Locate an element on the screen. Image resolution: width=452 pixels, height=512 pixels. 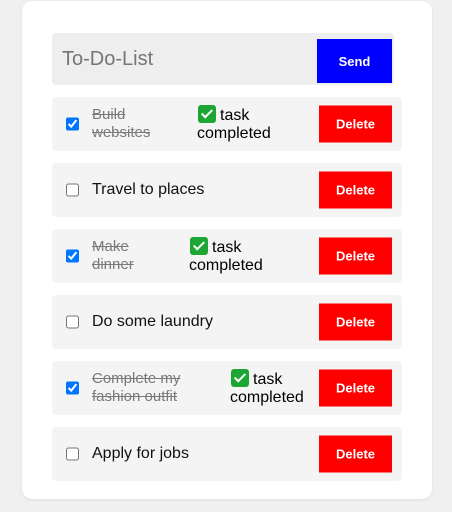
todo-input-row: Send is located at coordinates (223, 59).